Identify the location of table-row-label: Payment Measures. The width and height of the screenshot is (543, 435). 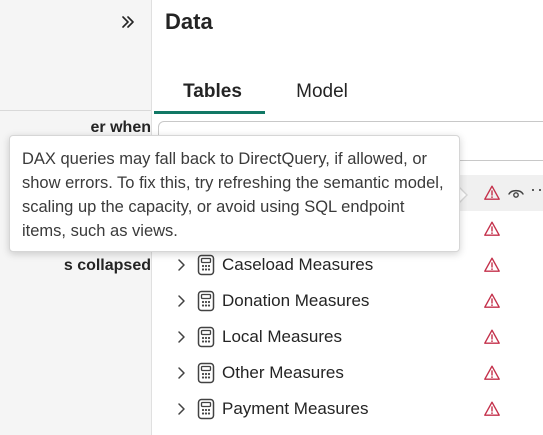
(295, 408).